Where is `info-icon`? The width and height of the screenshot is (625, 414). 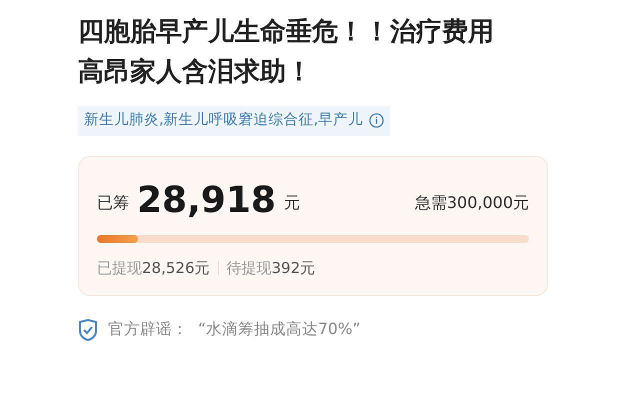
info-icon is located at coordinates (376, 120).